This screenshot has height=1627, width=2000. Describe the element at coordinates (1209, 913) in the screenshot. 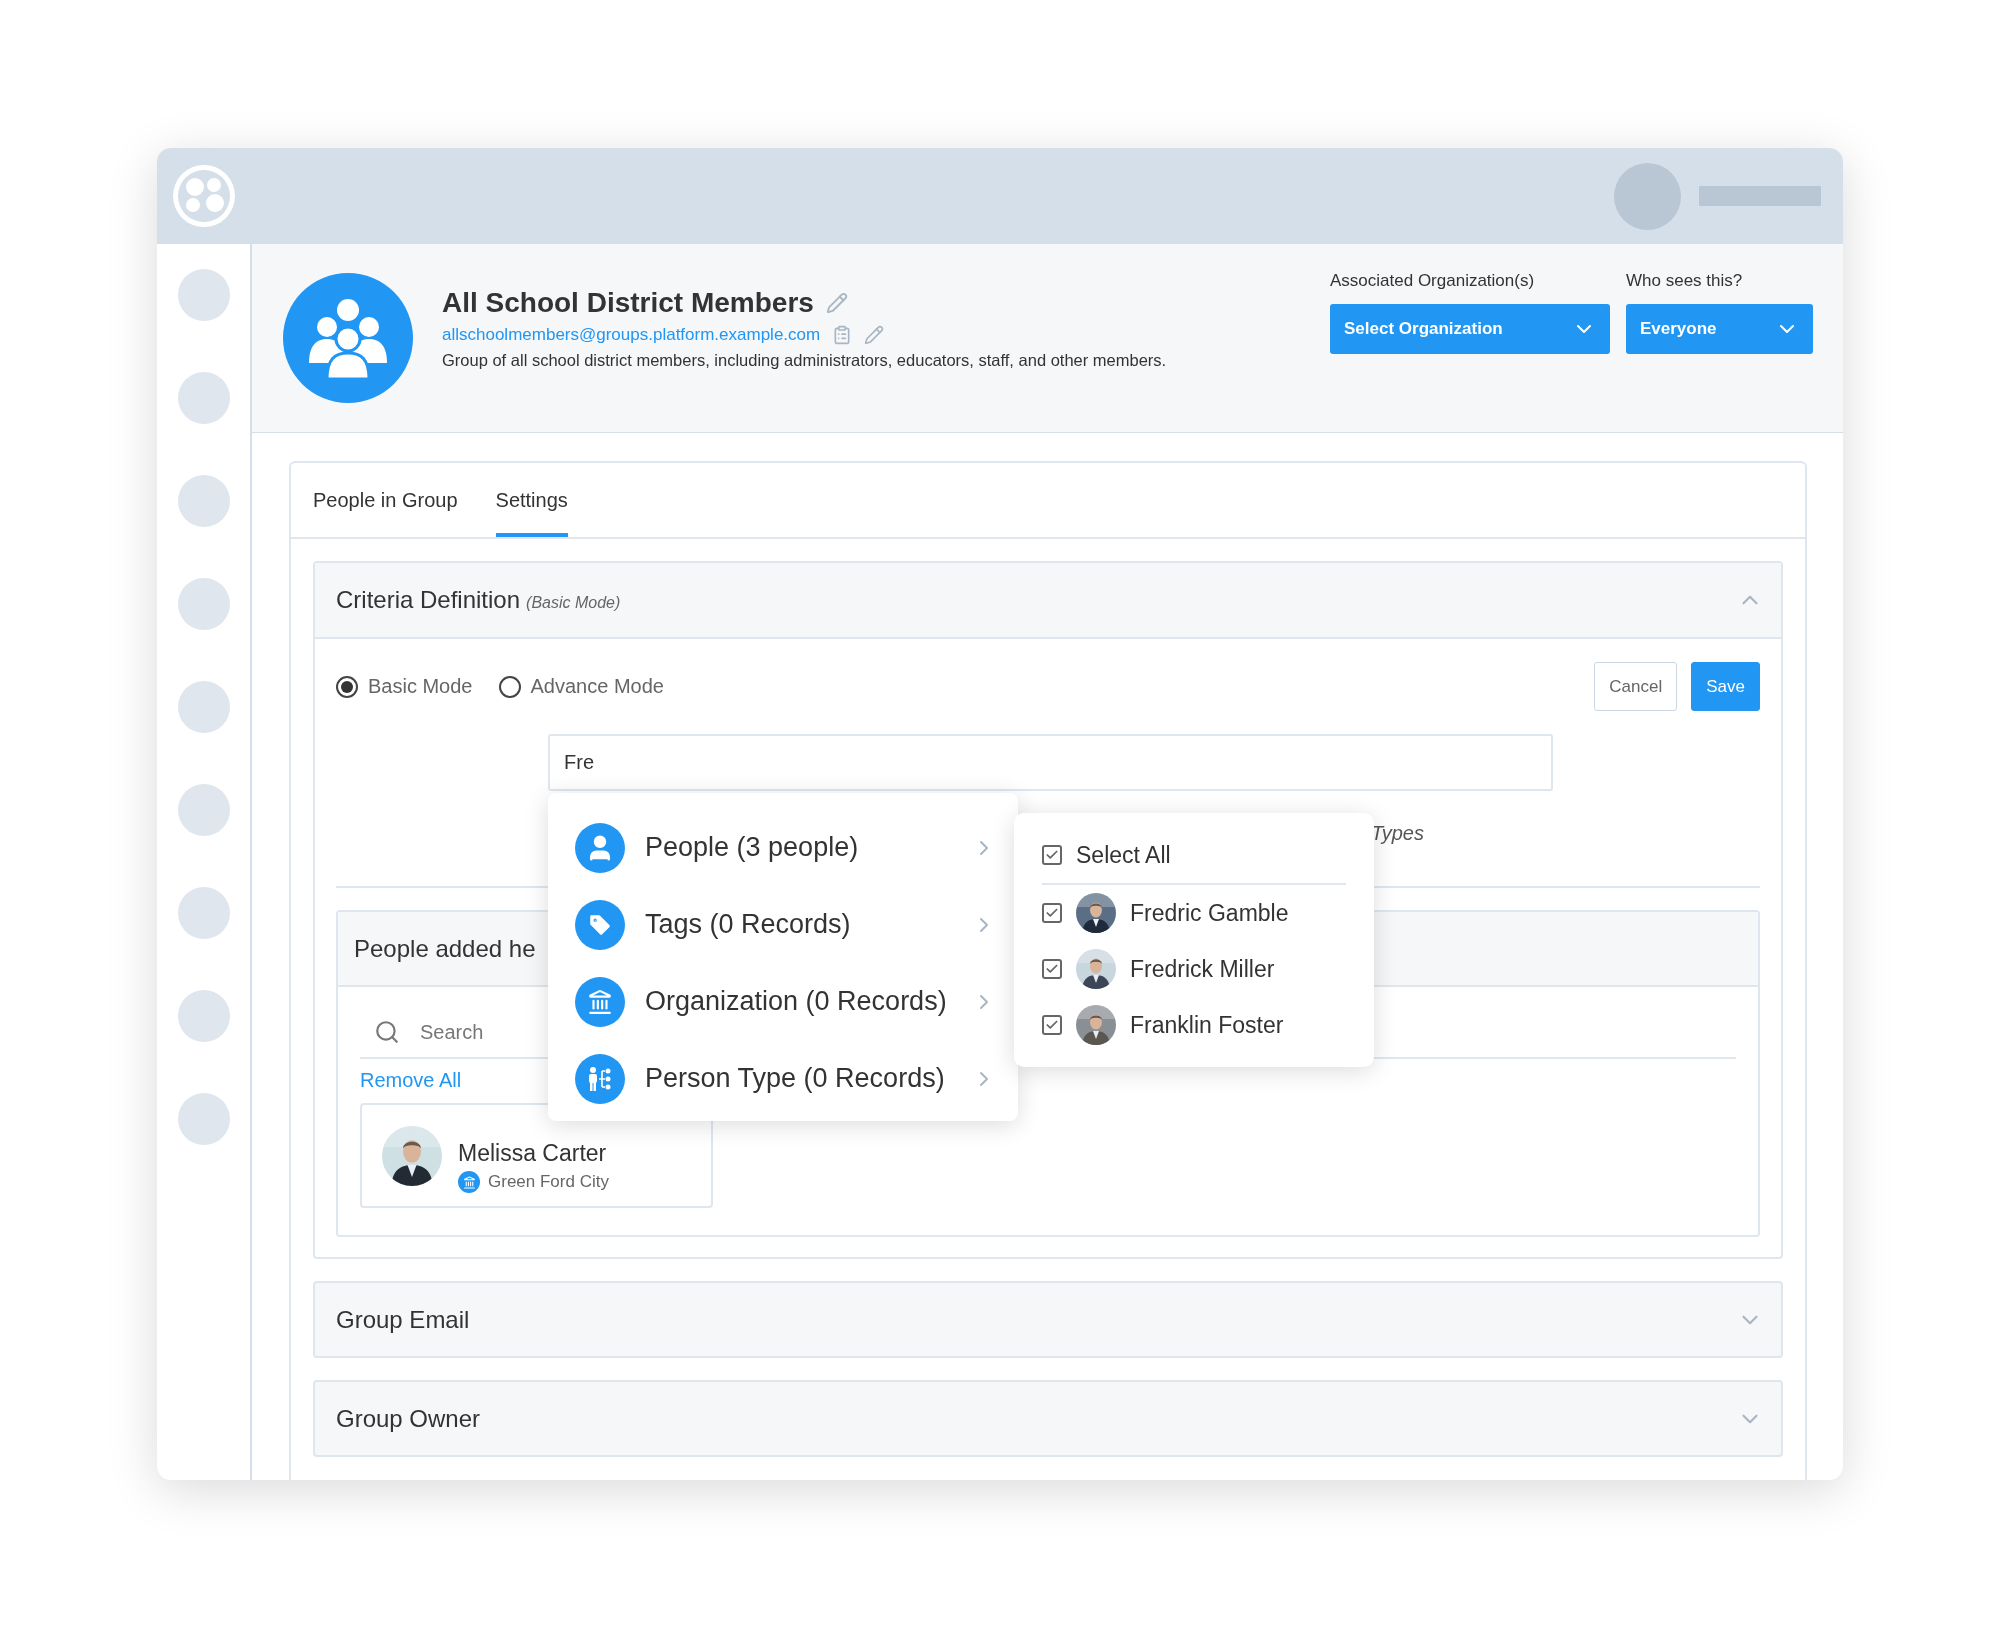

I see `person-name: Fredric Gamble` at that location.